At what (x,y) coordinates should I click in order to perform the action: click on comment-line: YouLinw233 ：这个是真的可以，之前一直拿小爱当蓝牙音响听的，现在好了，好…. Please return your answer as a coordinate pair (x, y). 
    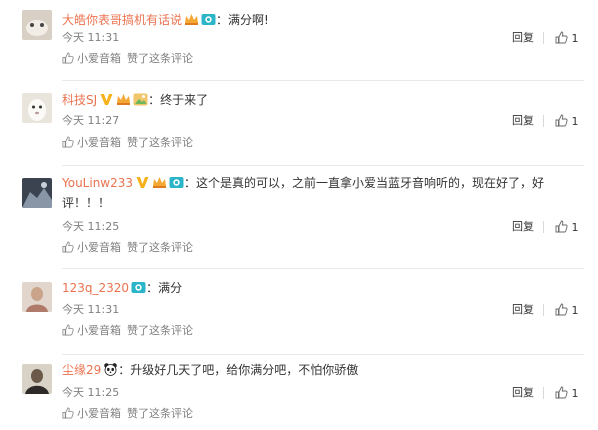
    Looking at the image, I should click on (312, 193).